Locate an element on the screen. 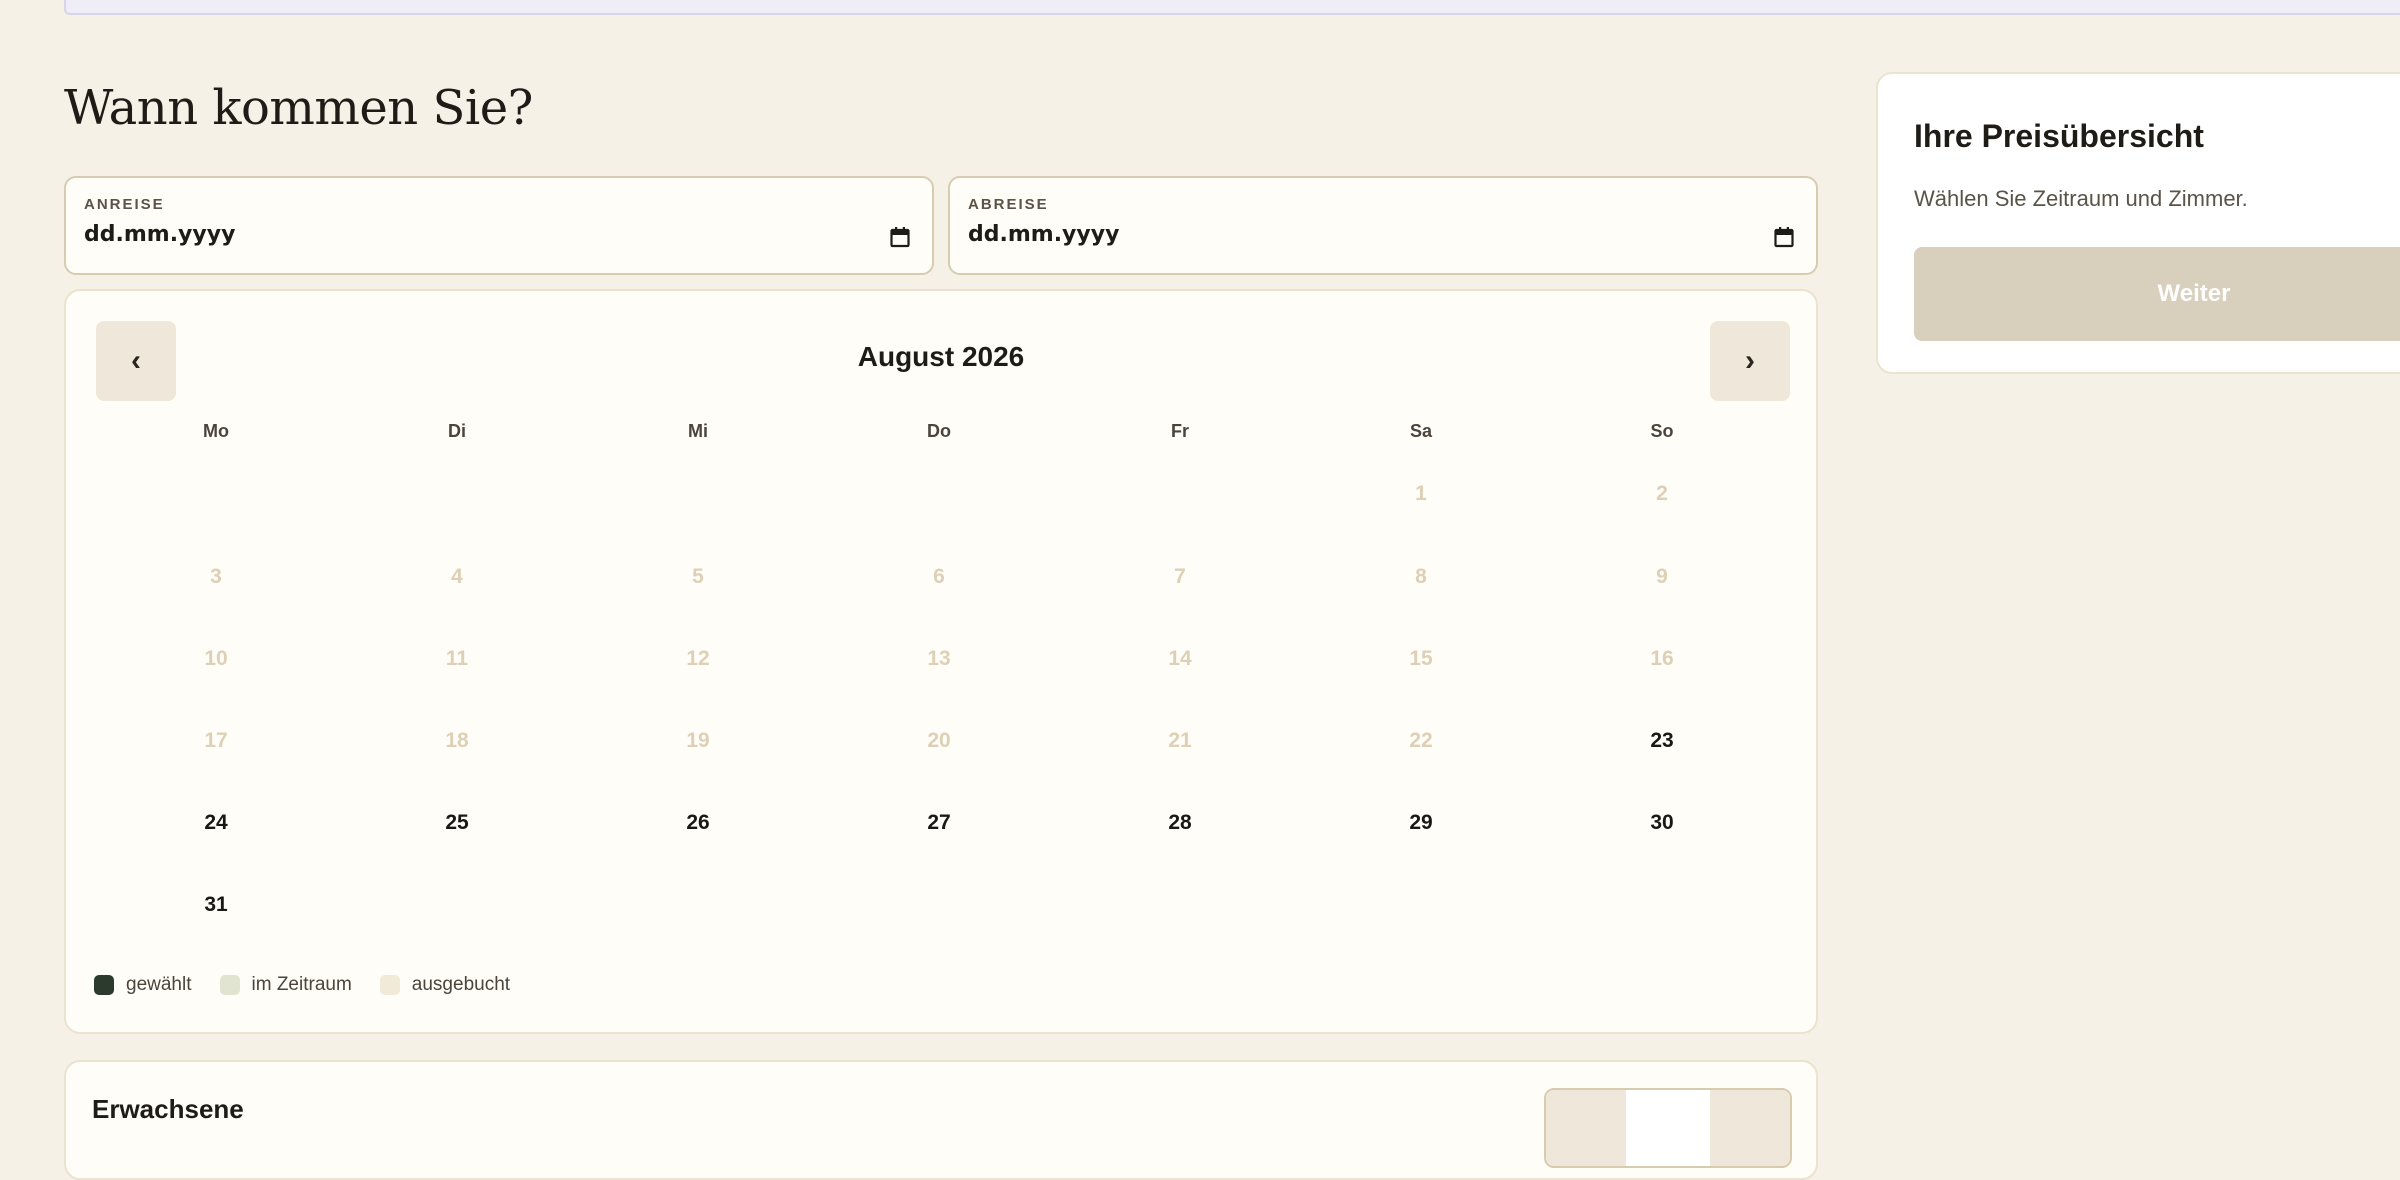 The height and width of the screenshot is (1180, 2400). calendar-day: 23 is located at coordinates (1662, 741).